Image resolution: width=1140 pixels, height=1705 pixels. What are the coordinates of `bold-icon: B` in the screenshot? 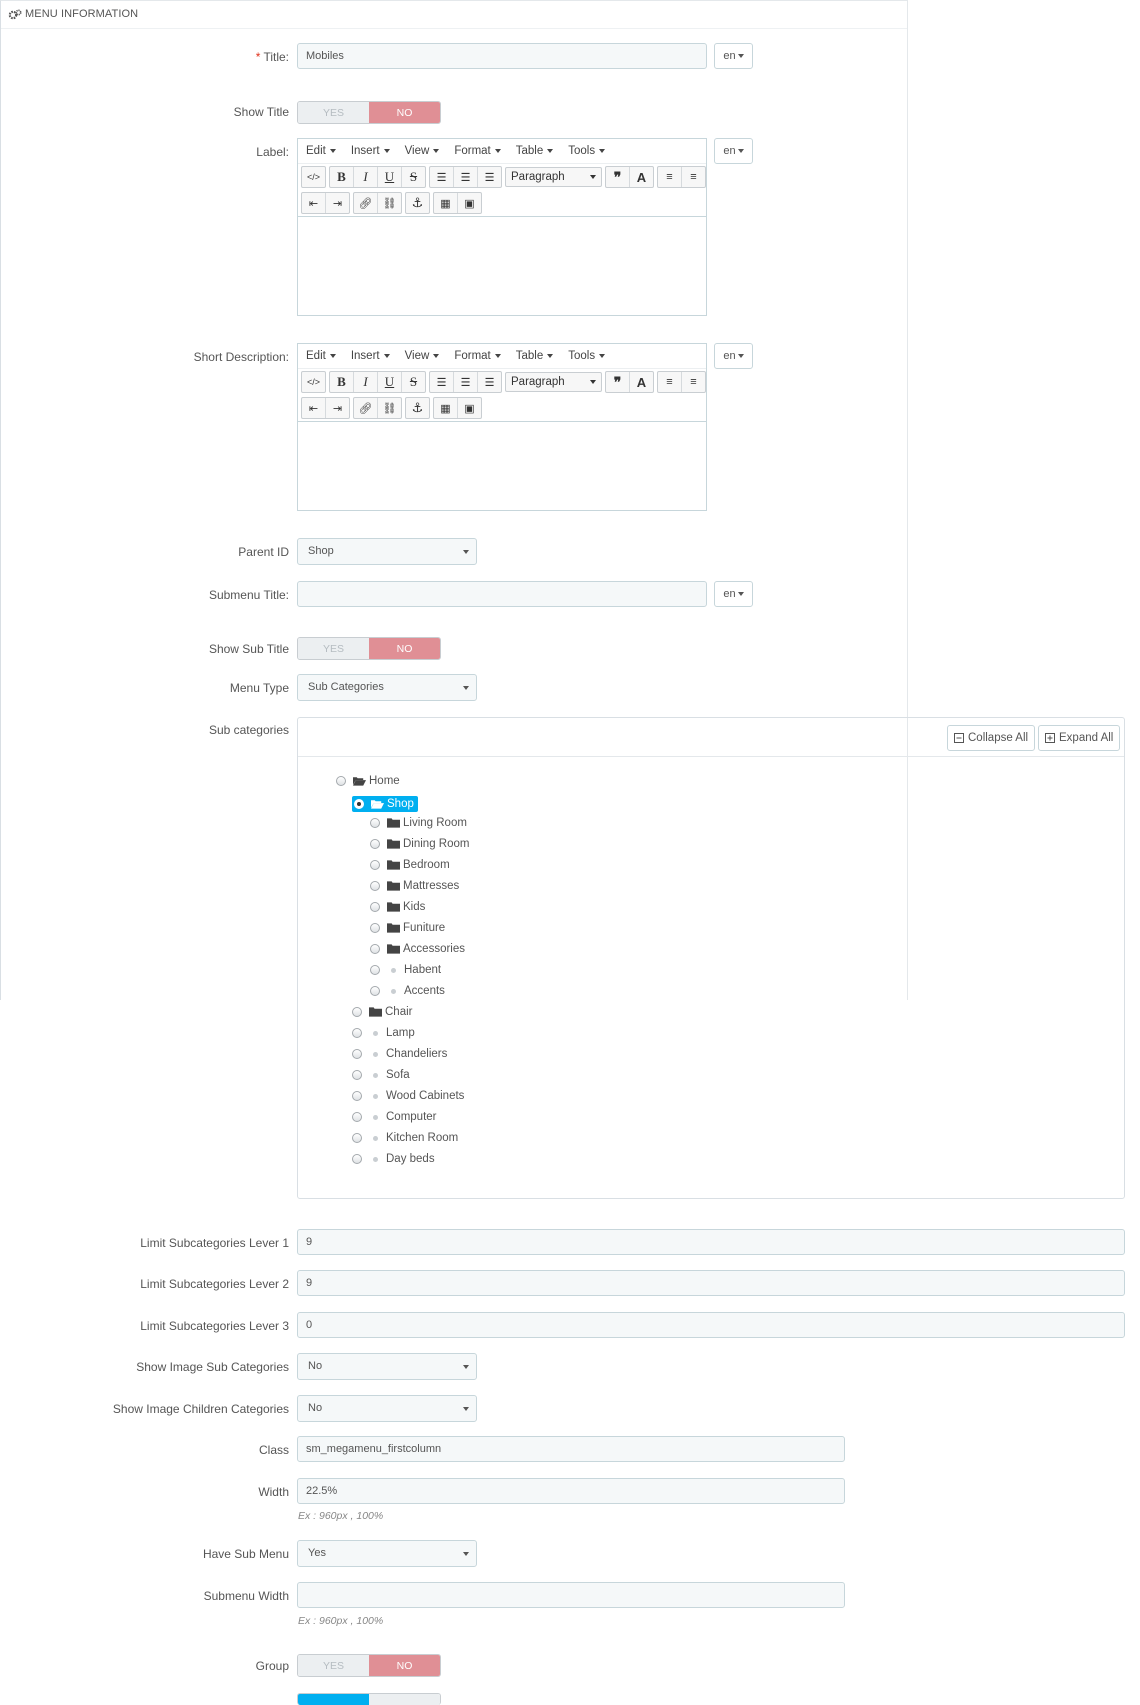 It's located at (342, 382).